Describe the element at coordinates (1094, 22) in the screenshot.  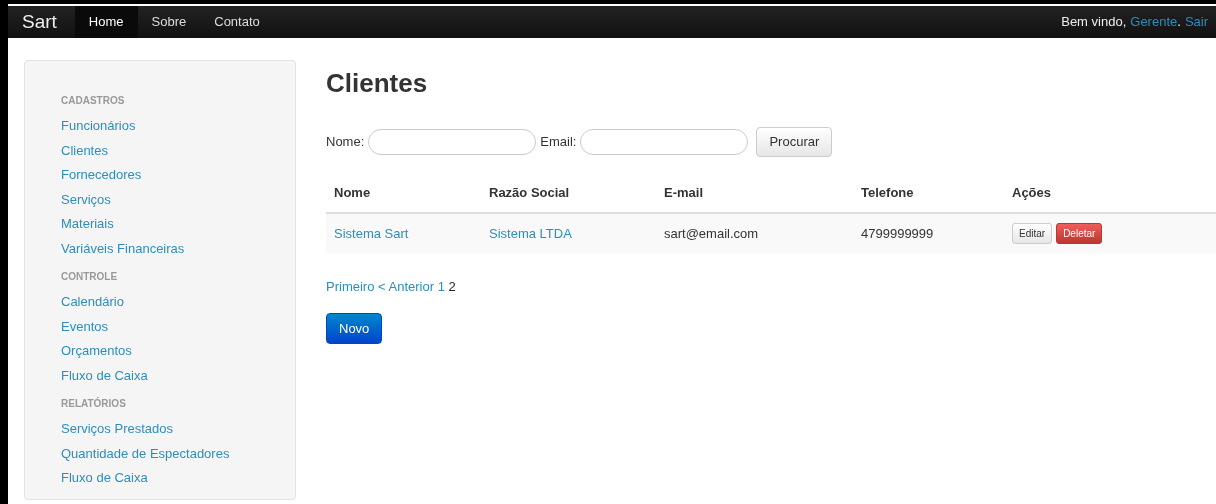
I see `greeting-text: Bem vindo,` at that location.